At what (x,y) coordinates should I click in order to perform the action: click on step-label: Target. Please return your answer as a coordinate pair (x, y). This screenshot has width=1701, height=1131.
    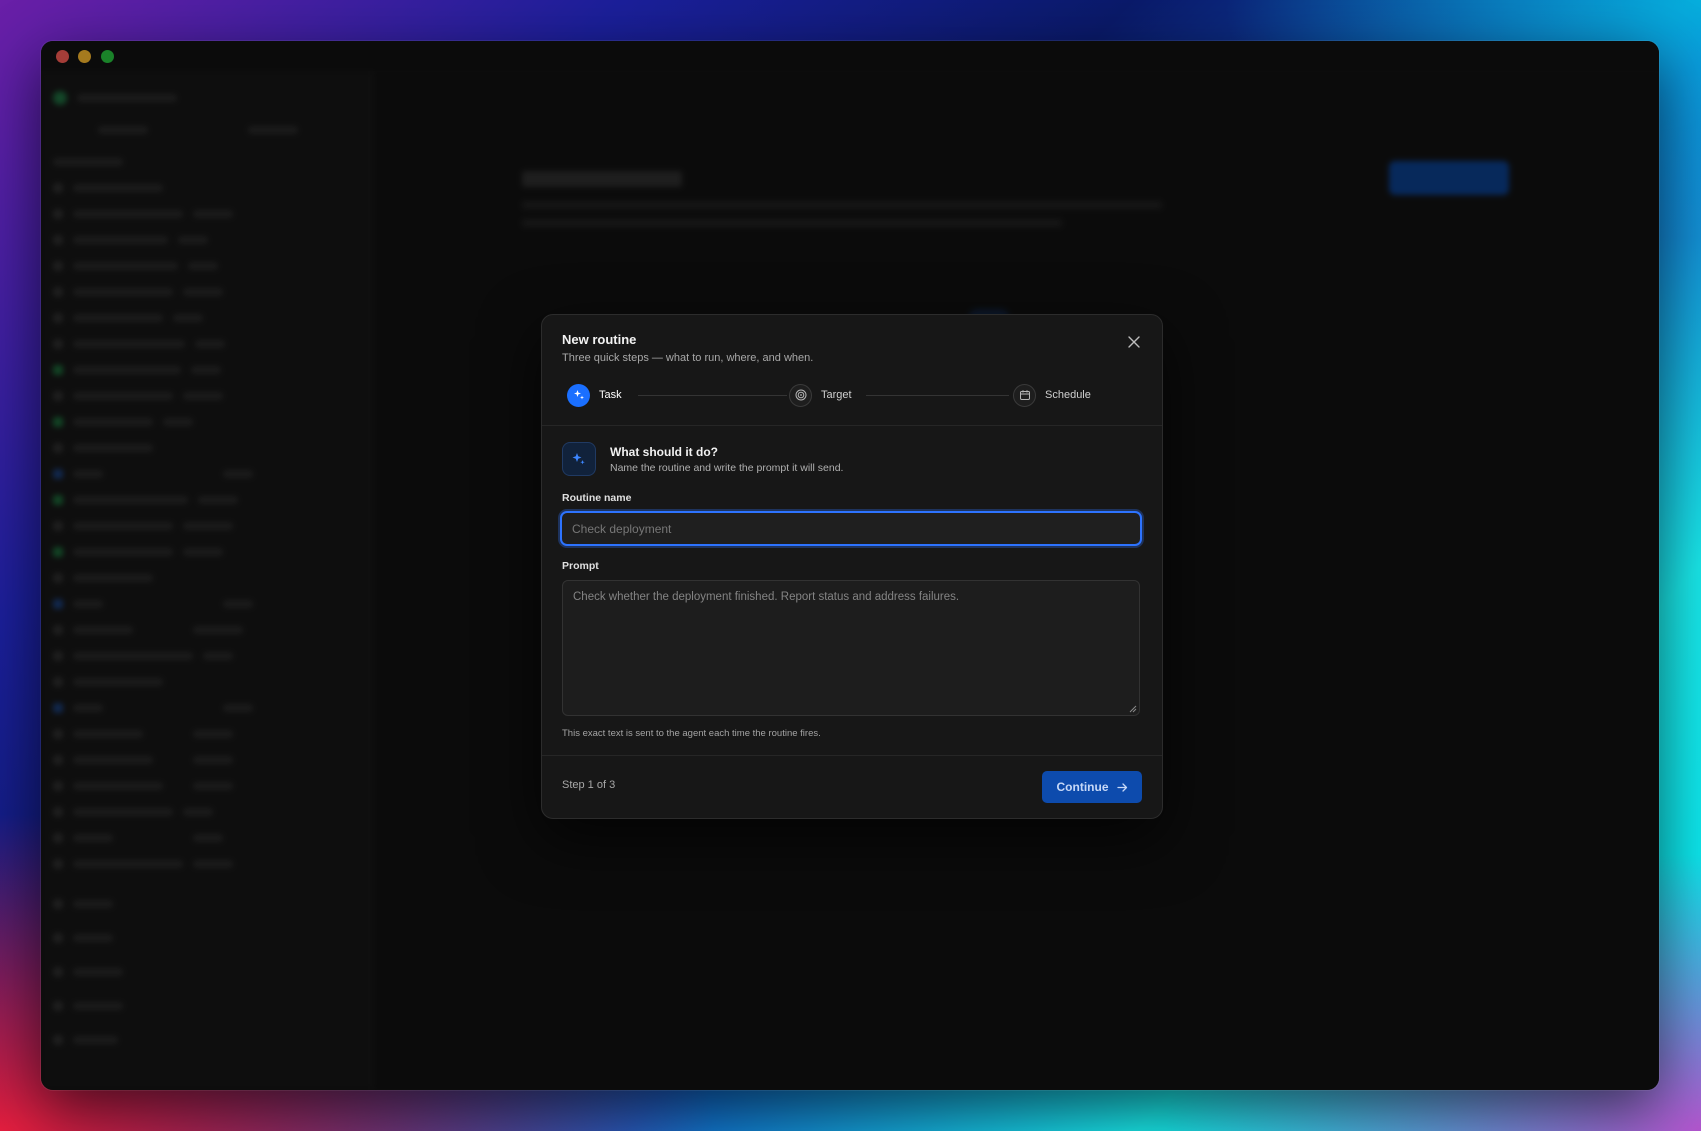
    Looking at the image, I should click on (836, 395).